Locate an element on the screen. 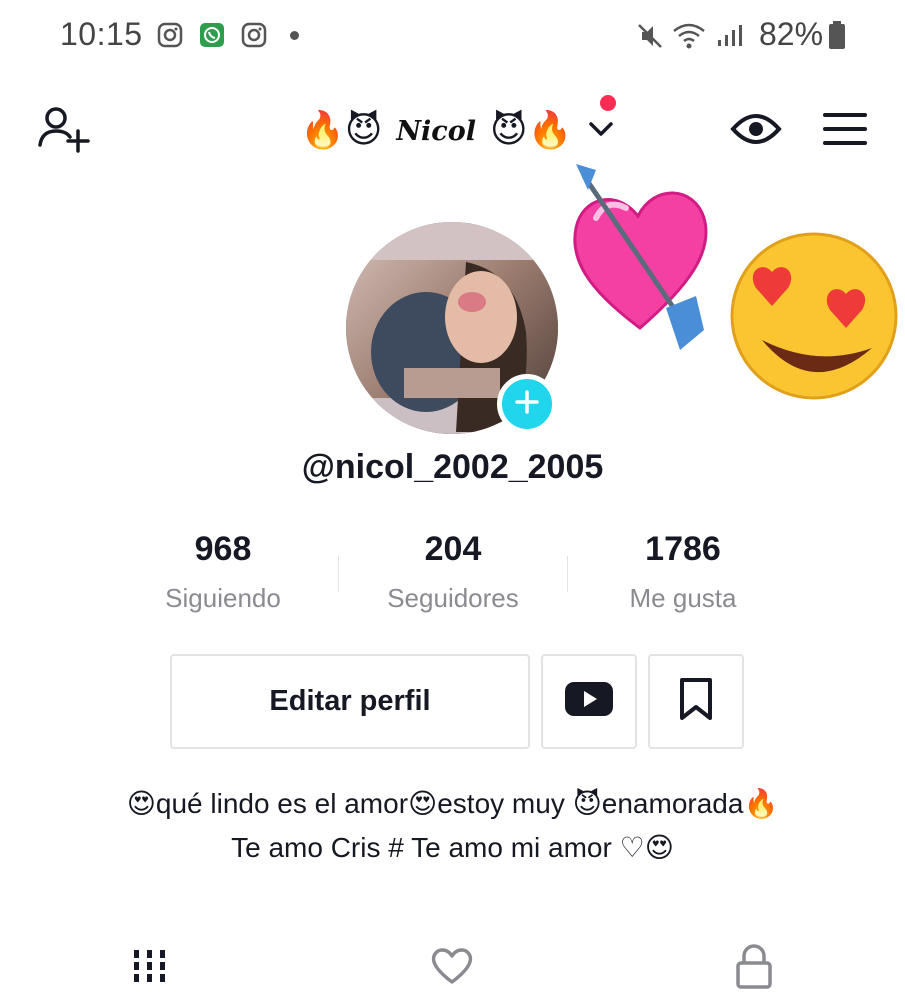 The height and width of the screenshot is (1000, 905). youtube-link-button is located at coordinates (589, 701).